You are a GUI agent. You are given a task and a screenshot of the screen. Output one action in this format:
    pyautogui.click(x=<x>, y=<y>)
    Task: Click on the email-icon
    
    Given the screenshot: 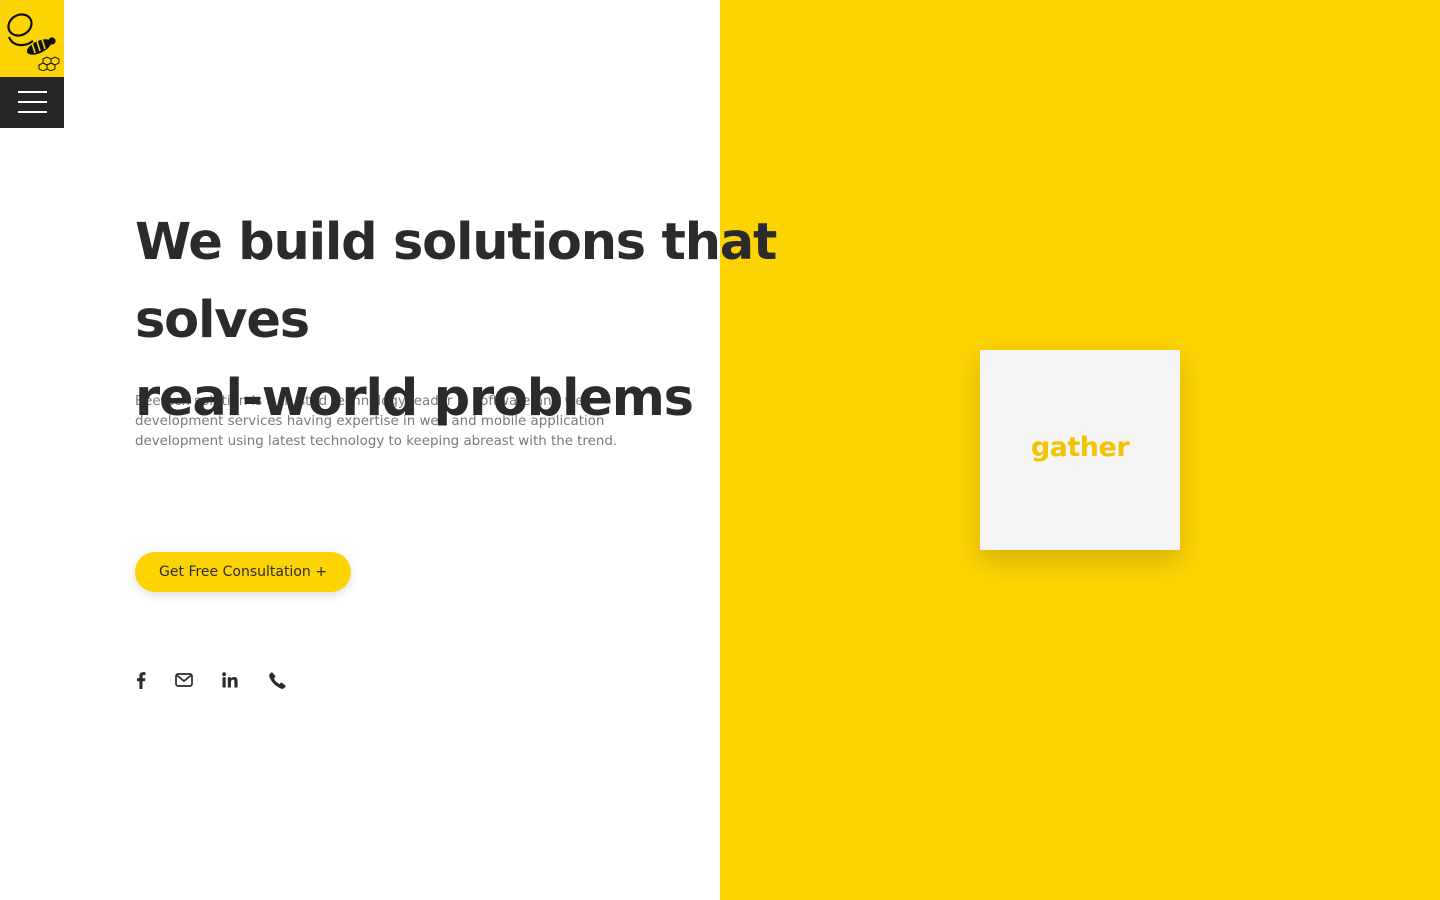 What is the action you would take?
    pyautogui.click(x=184, y=680)
    